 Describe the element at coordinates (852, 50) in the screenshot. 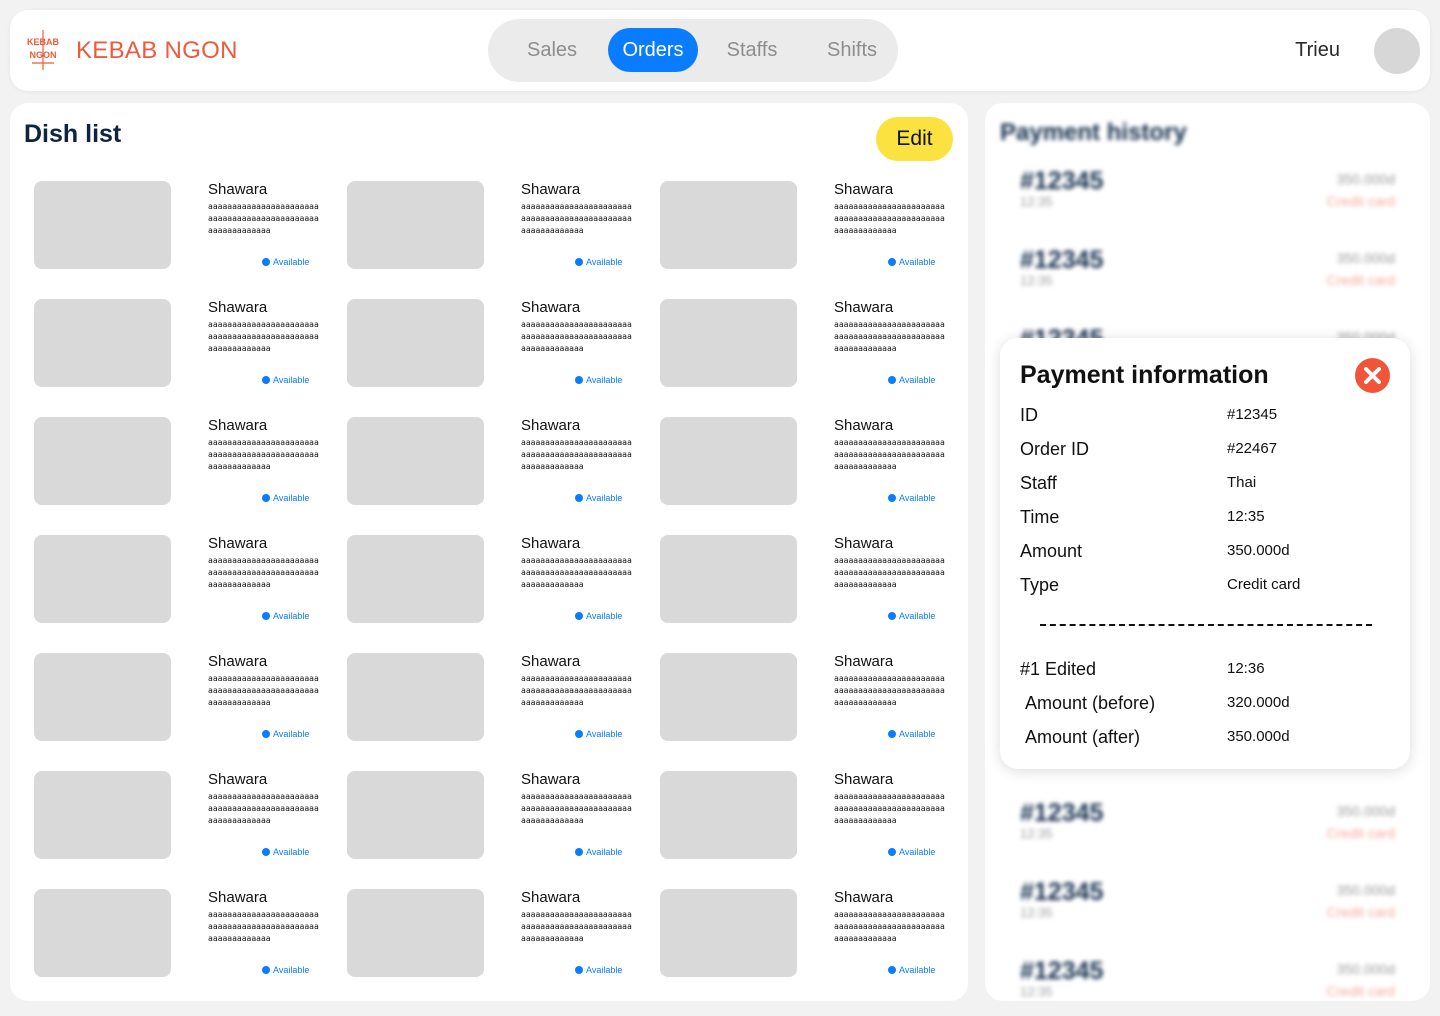

I see `nav-shifts: Shifts` at that location.